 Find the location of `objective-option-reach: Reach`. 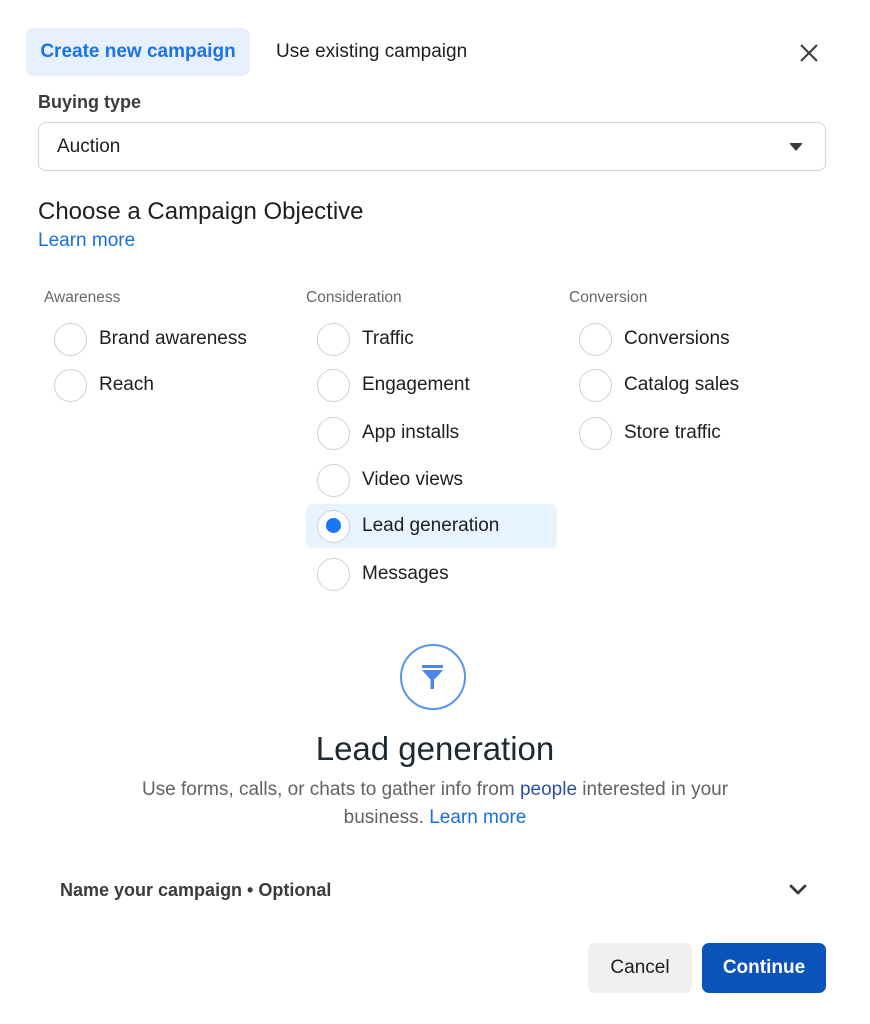

objective-option-reach: Reach is located at coordinates (104, 385).